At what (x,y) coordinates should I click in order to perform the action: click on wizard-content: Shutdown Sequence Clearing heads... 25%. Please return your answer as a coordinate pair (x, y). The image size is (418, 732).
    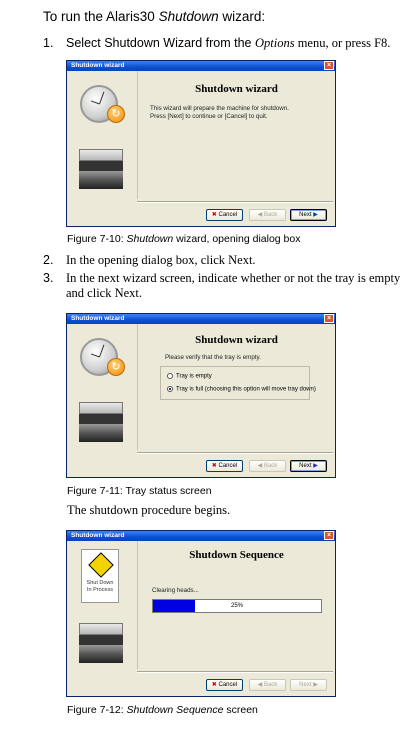
    Looking at the image, I should click on (236, 605).